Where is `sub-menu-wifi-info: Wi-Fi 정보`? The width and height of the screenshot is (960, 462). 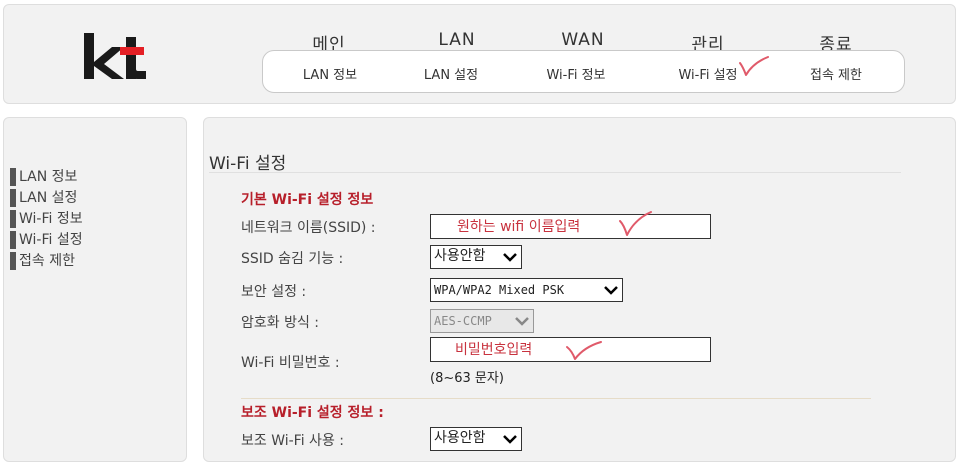
sub-menu-wifi-info: Wi-Fi 정보 is located at coordinates (576, 73).